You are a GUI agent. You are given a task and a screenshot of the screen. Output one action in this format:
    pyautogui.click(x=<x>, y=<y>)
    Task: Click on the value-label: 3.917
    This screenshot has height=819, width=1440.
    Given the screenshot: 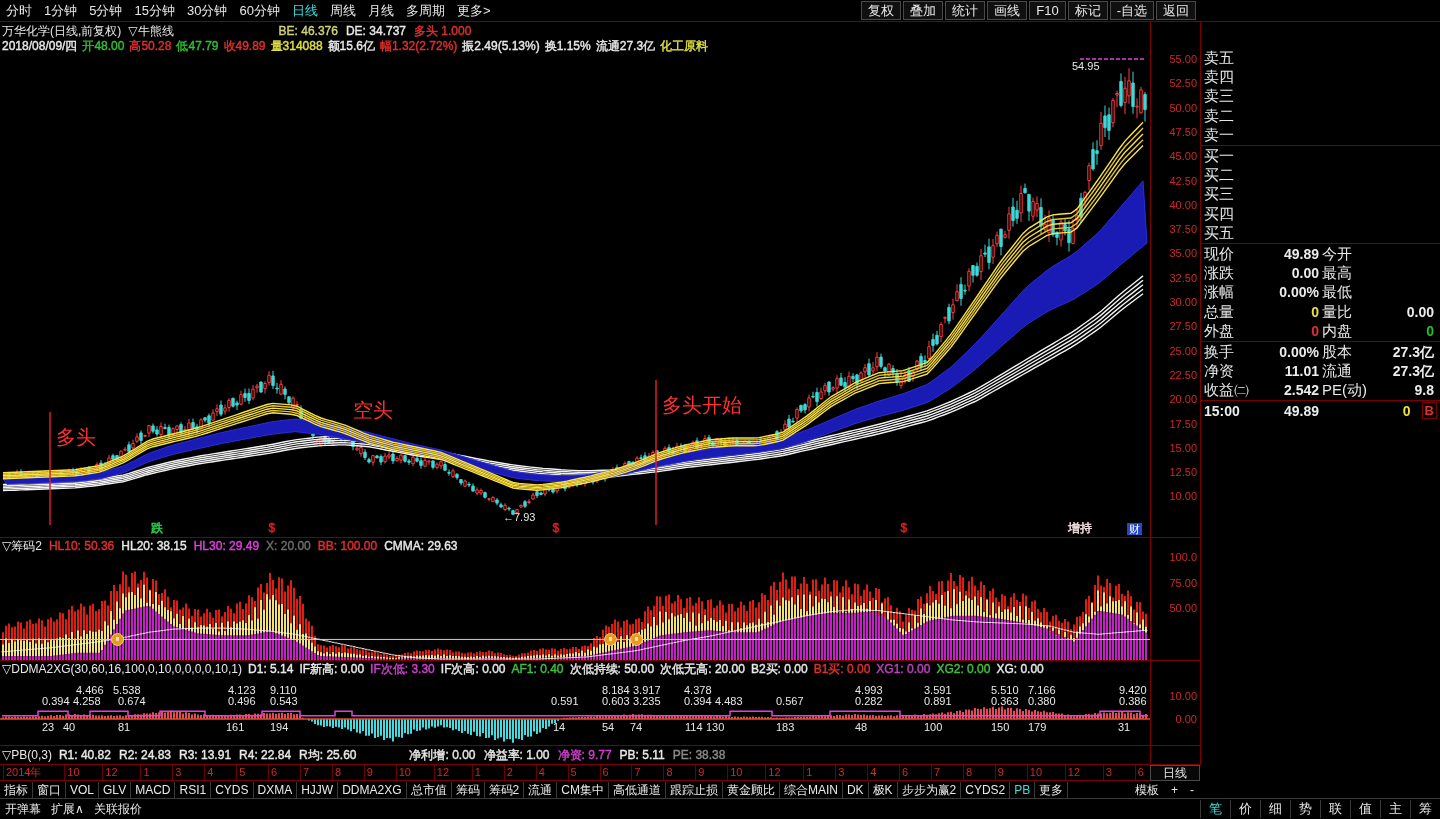 What is the action you would take?
    pyautogui.click(x=647, y=690)
    